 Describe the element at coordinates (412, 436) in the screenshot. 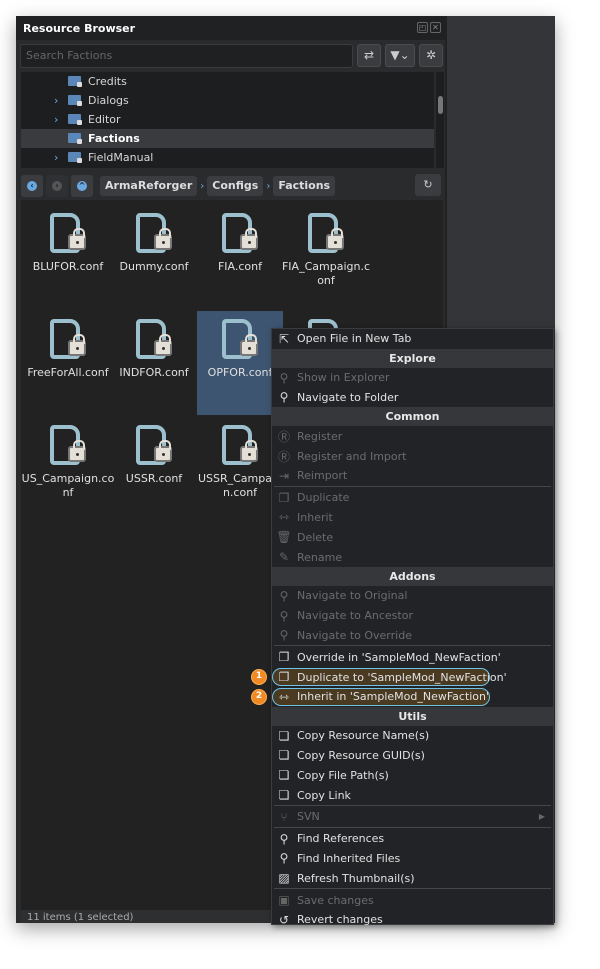

I see `menu-item-register: Ⓡ Register` at that location.